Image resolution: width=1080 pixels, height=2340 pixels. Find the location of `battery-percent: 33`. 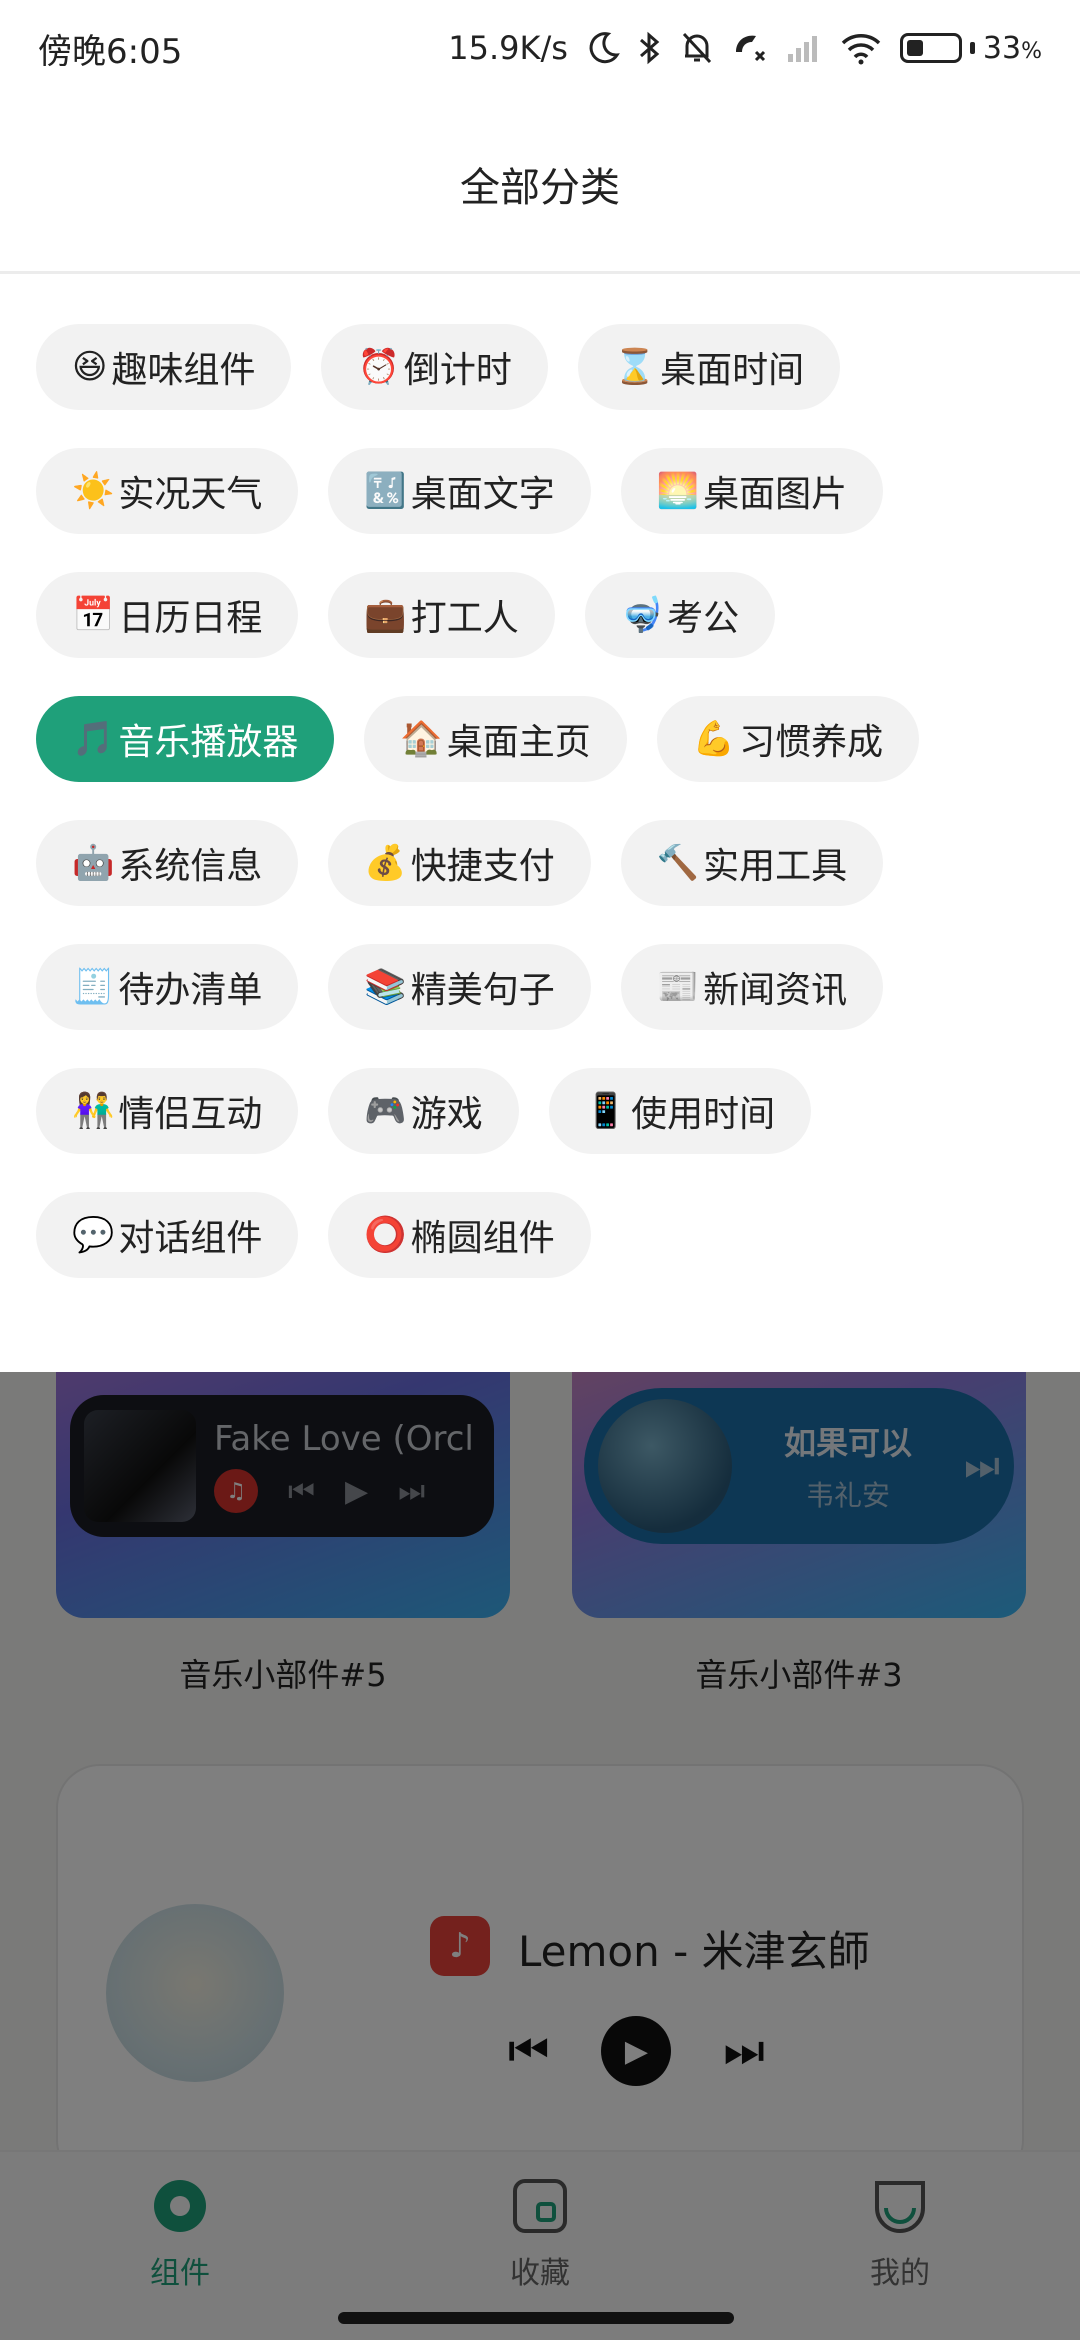

battery-percent: 33 is located at coordinates (1002, 48).